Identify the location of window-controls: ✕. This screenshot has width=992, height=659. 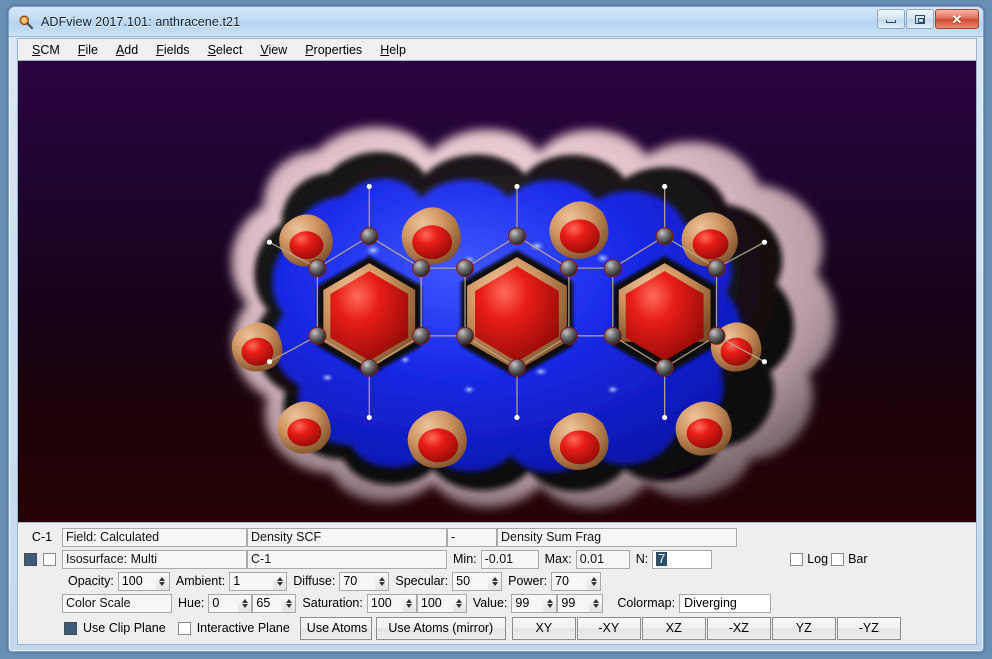
(927, 19).